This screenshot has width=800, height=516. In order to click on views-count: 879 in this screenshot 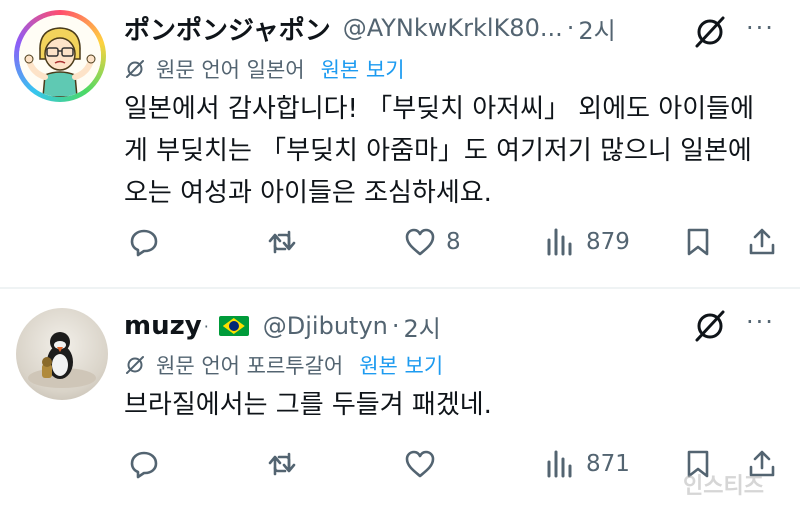, I will do `click(608, 242)`.